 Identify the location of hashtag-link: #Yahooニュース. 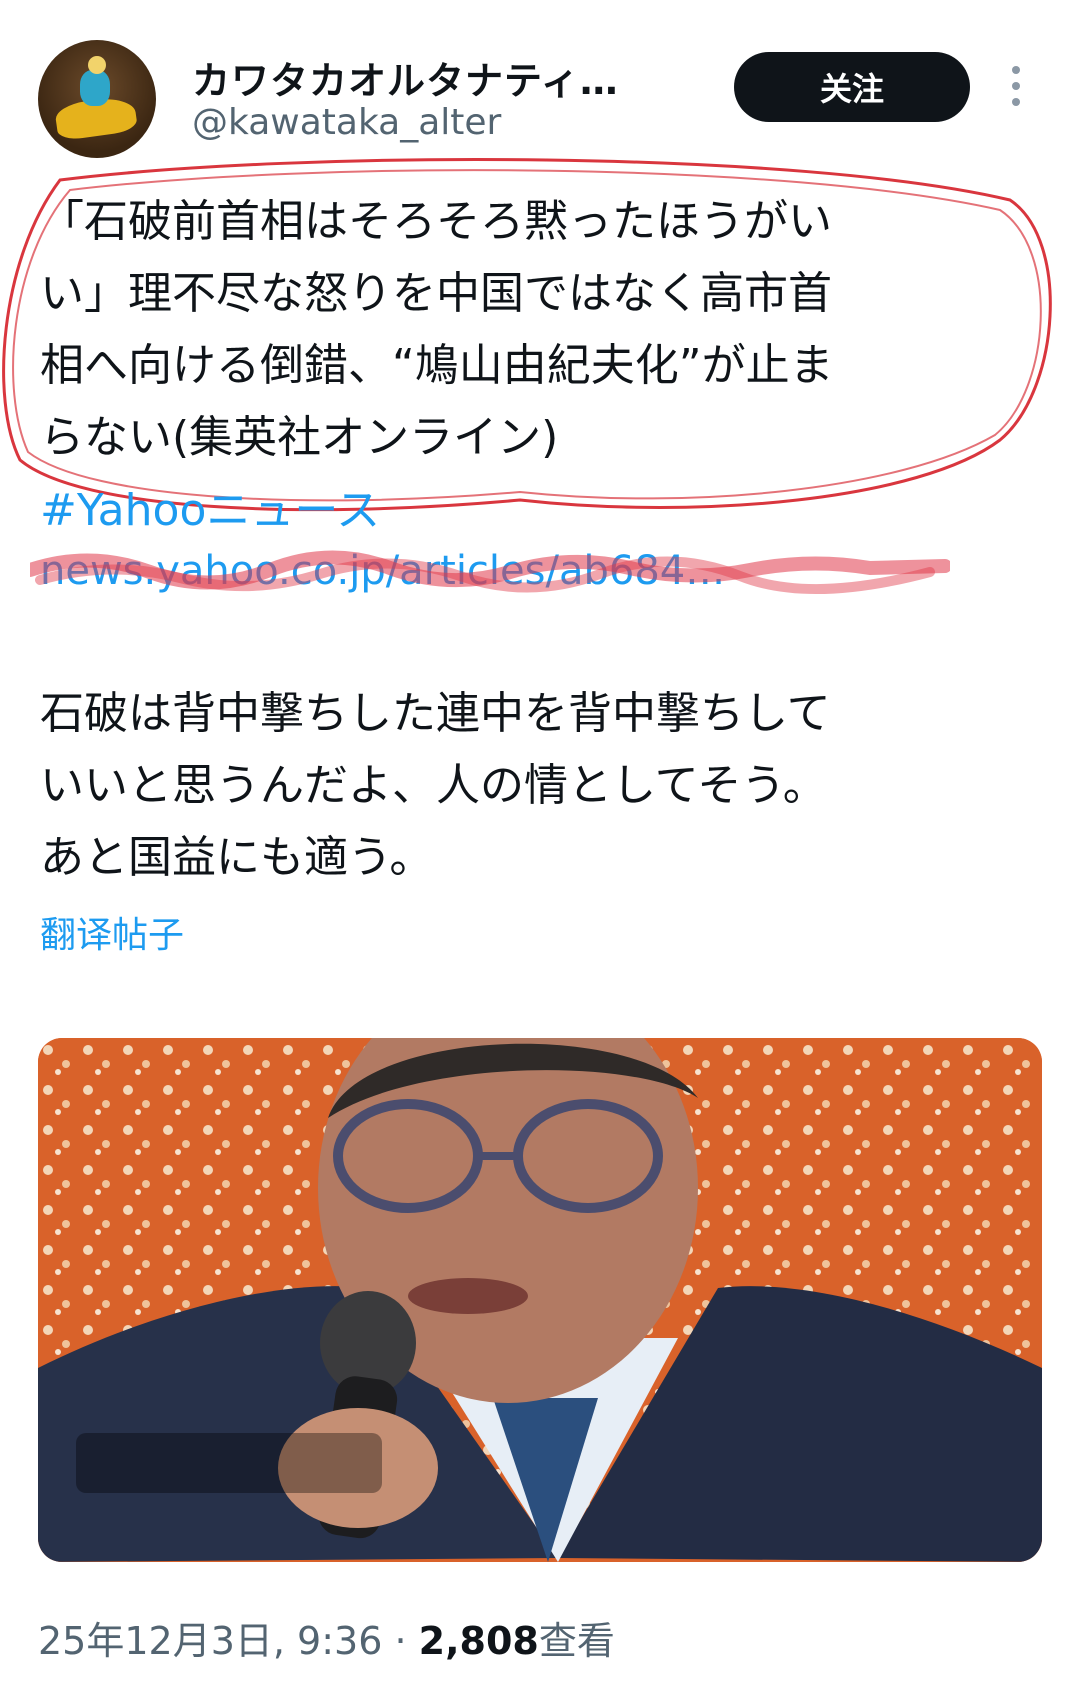
(210, 506).